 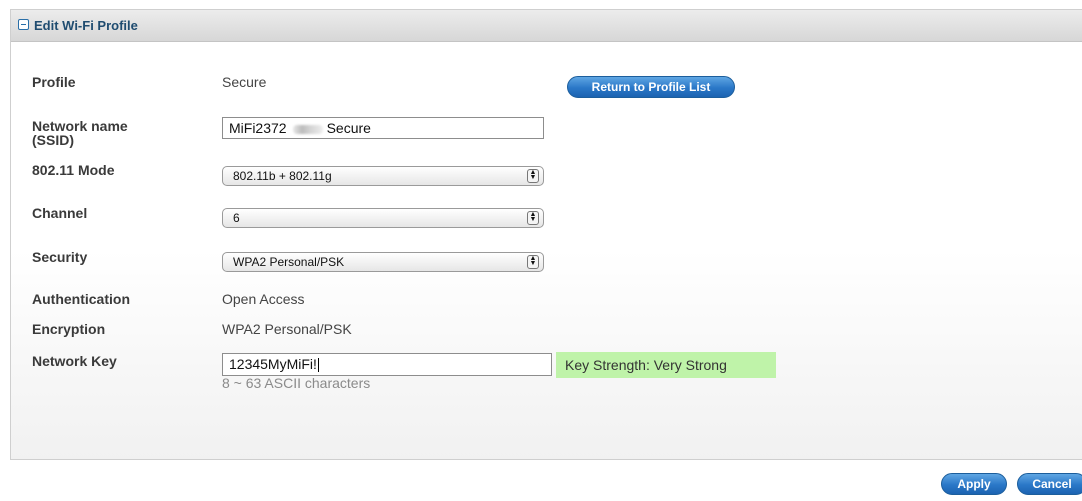 I want to click on encryption-label: Encryption, so click(x=69, y=329).